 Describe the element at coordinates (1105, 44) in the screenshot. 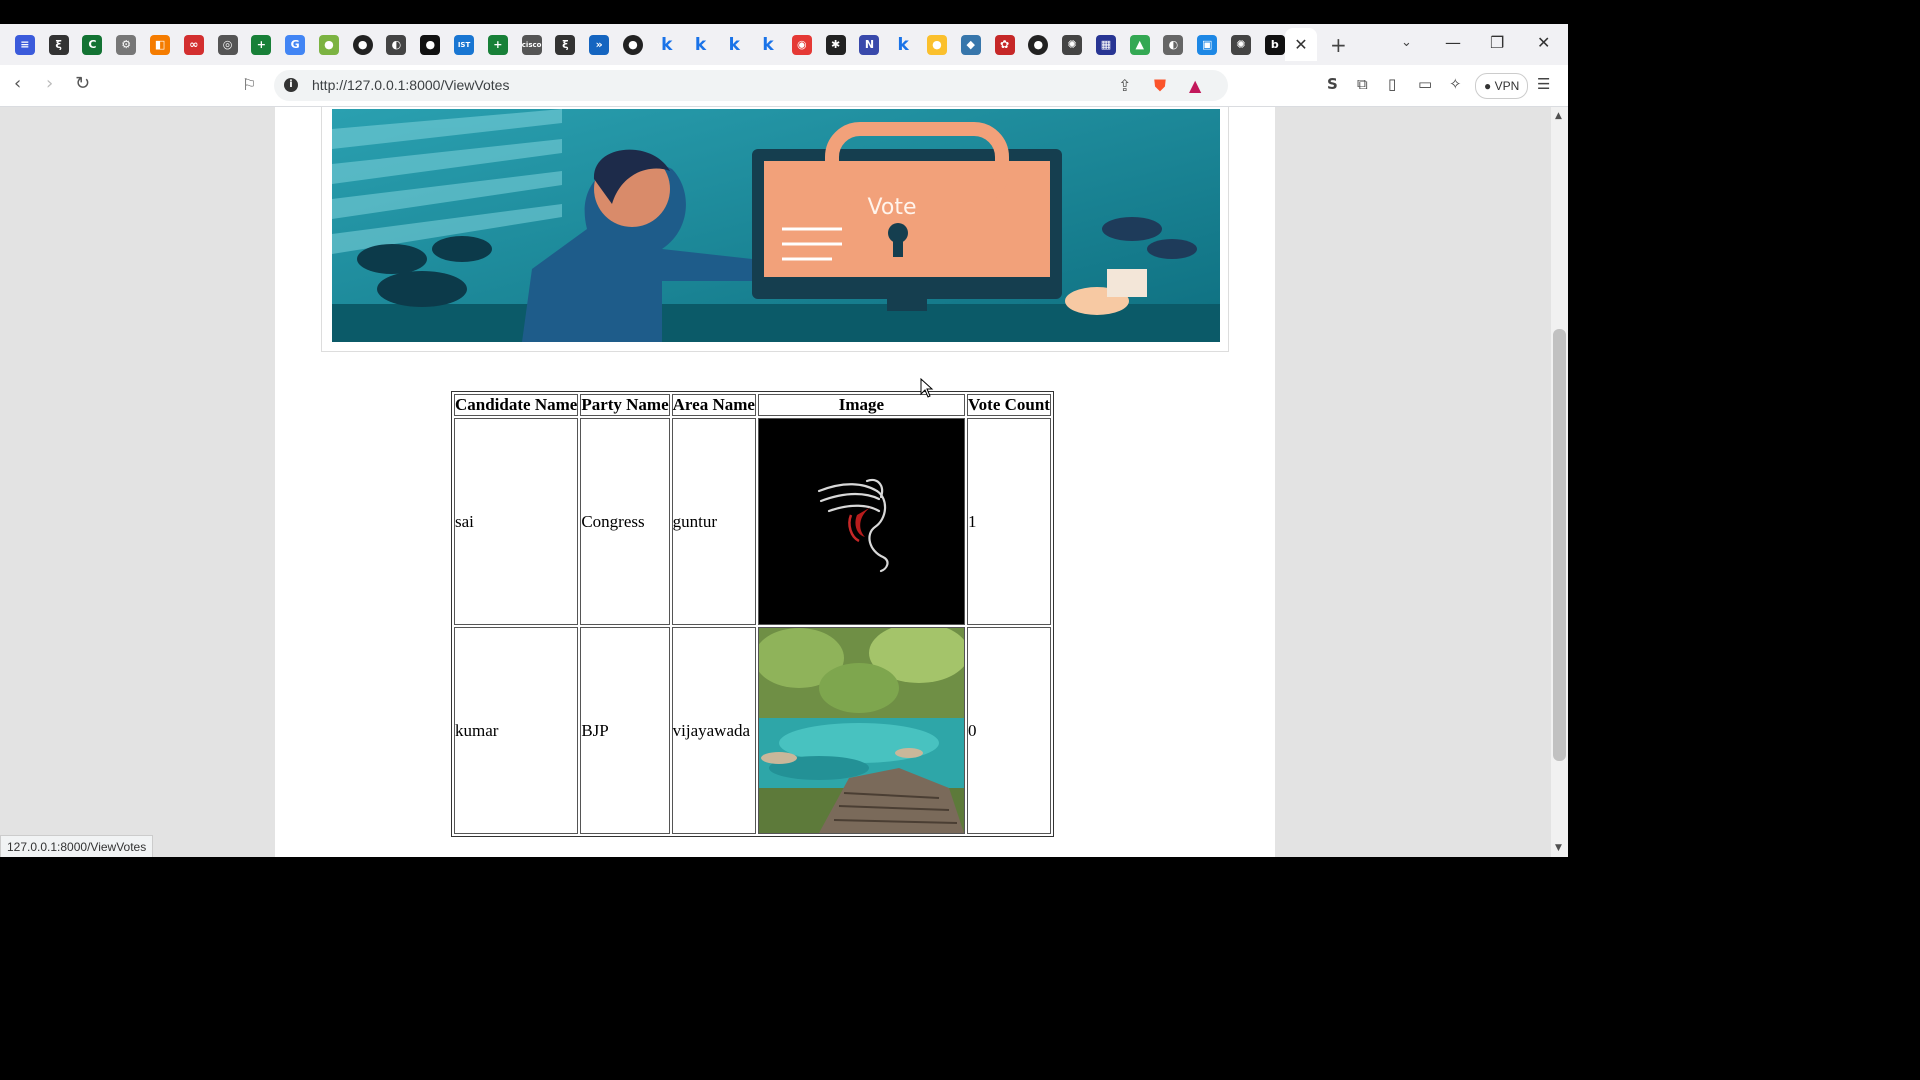

I see `tab-icon-33: ▦` at that location.